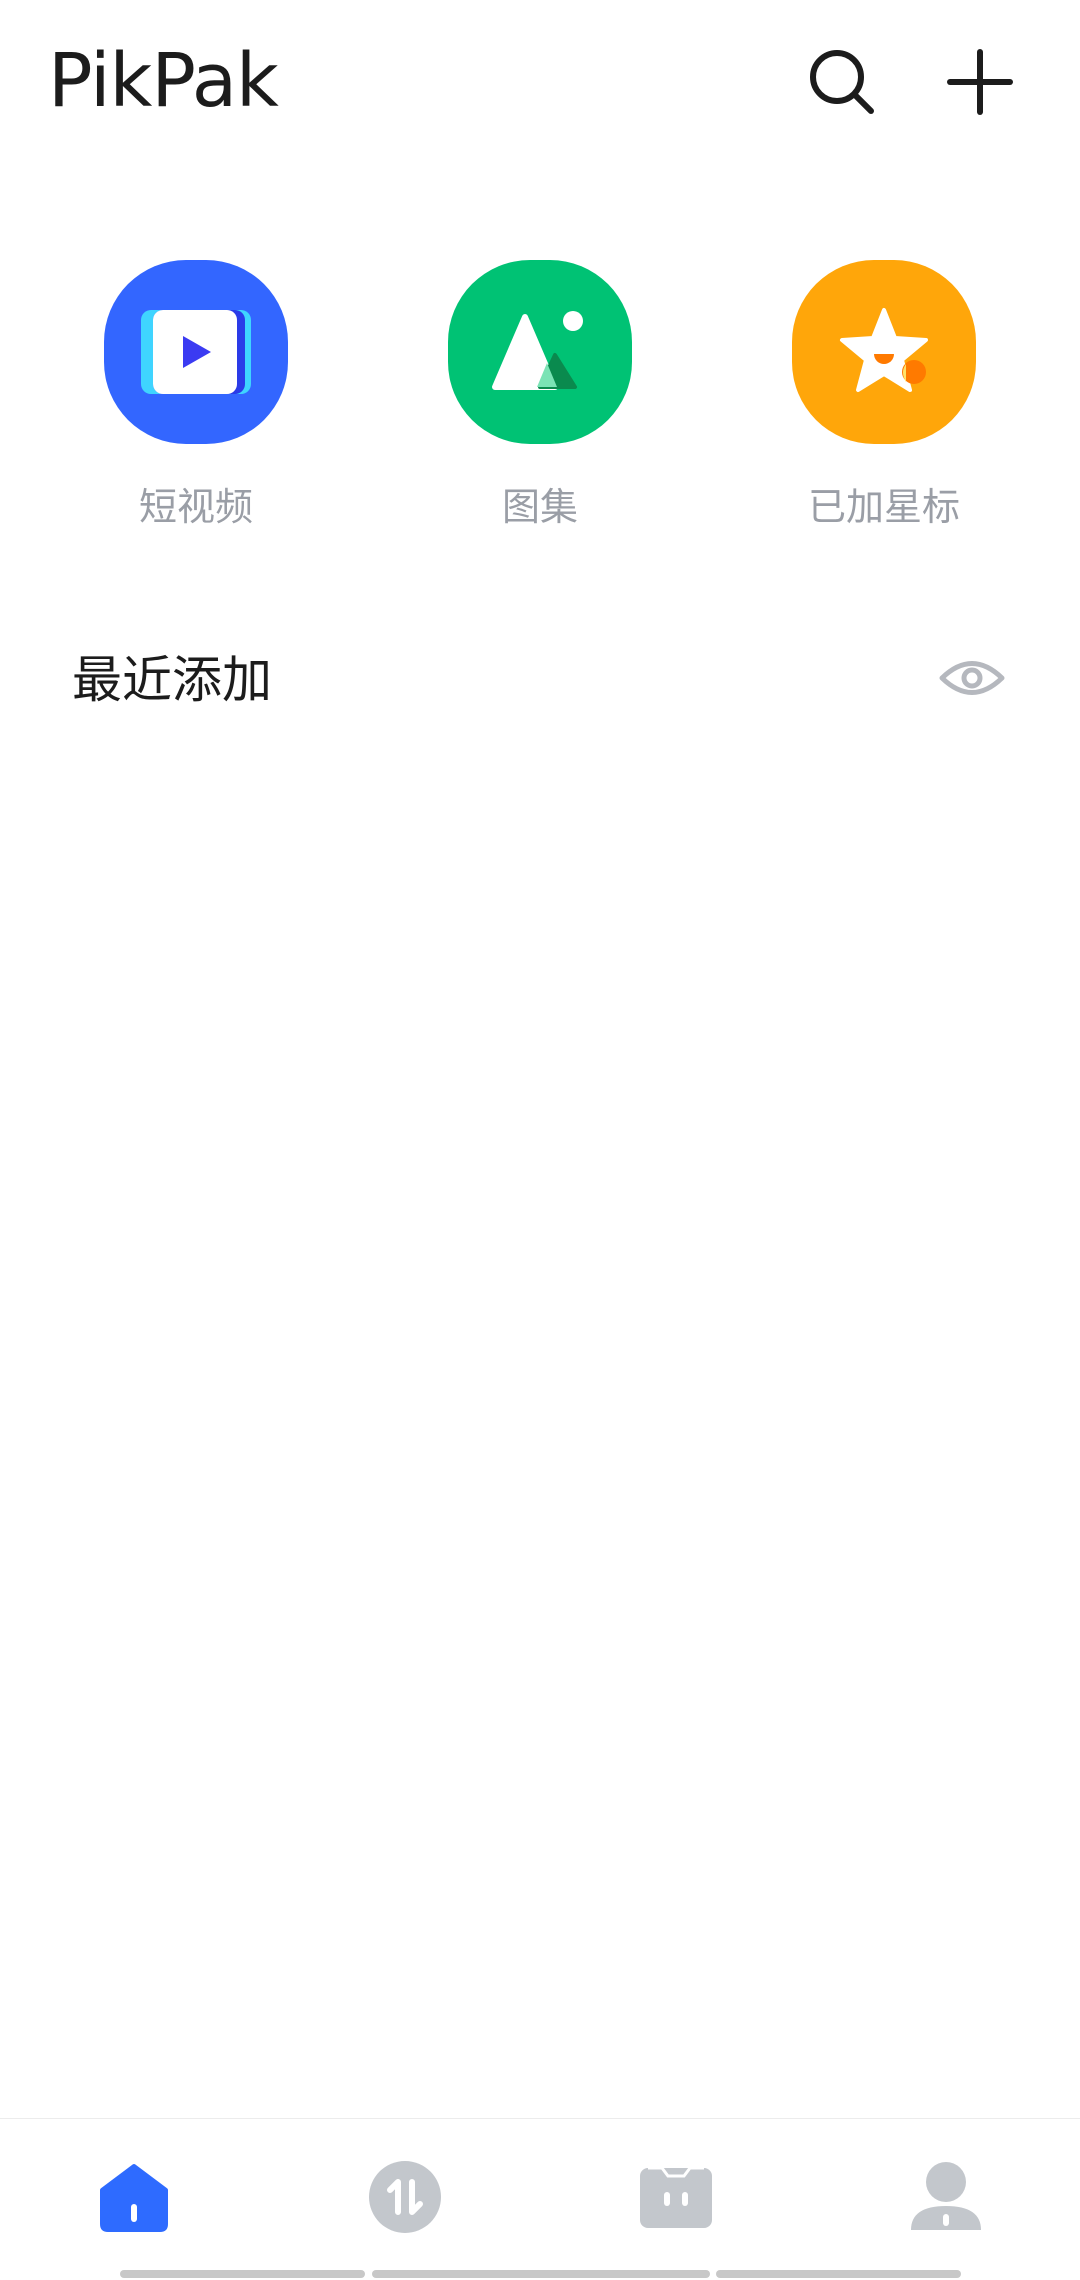  Describe the element at coordinates (883, 507) in the screenshot. I see `quick-item-label: 已加星标` at that location.